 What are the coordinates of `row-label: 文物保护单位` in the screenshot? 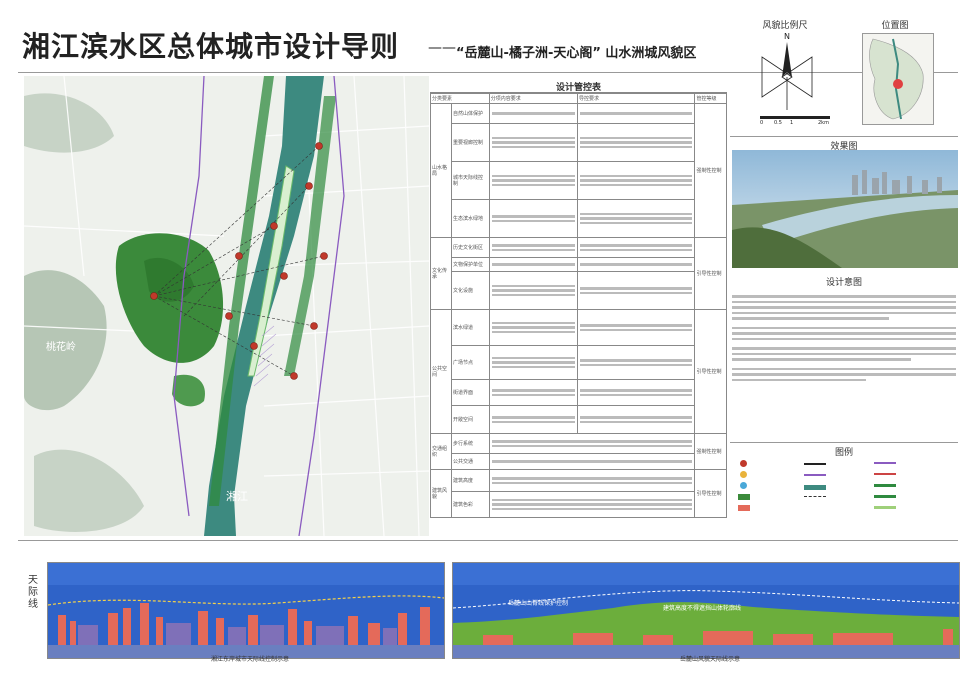 It's located at (470, 264).